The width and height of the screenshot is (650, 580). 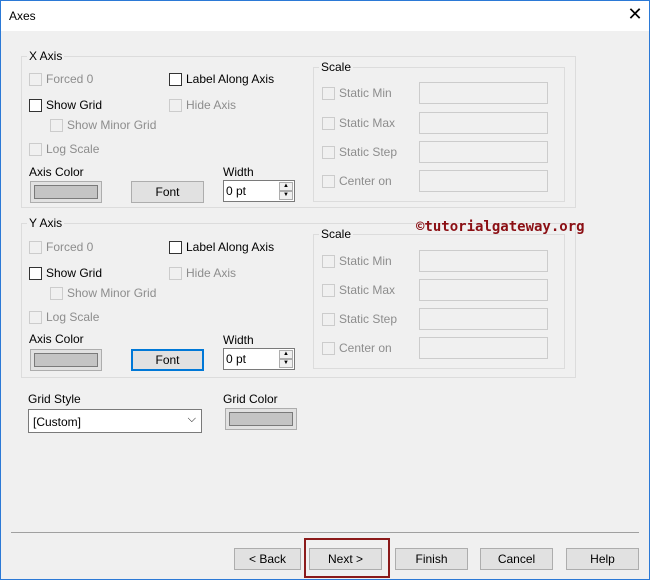 I want to click on x-static-max-checkbox: Static Max, so click(x=359, y=123).